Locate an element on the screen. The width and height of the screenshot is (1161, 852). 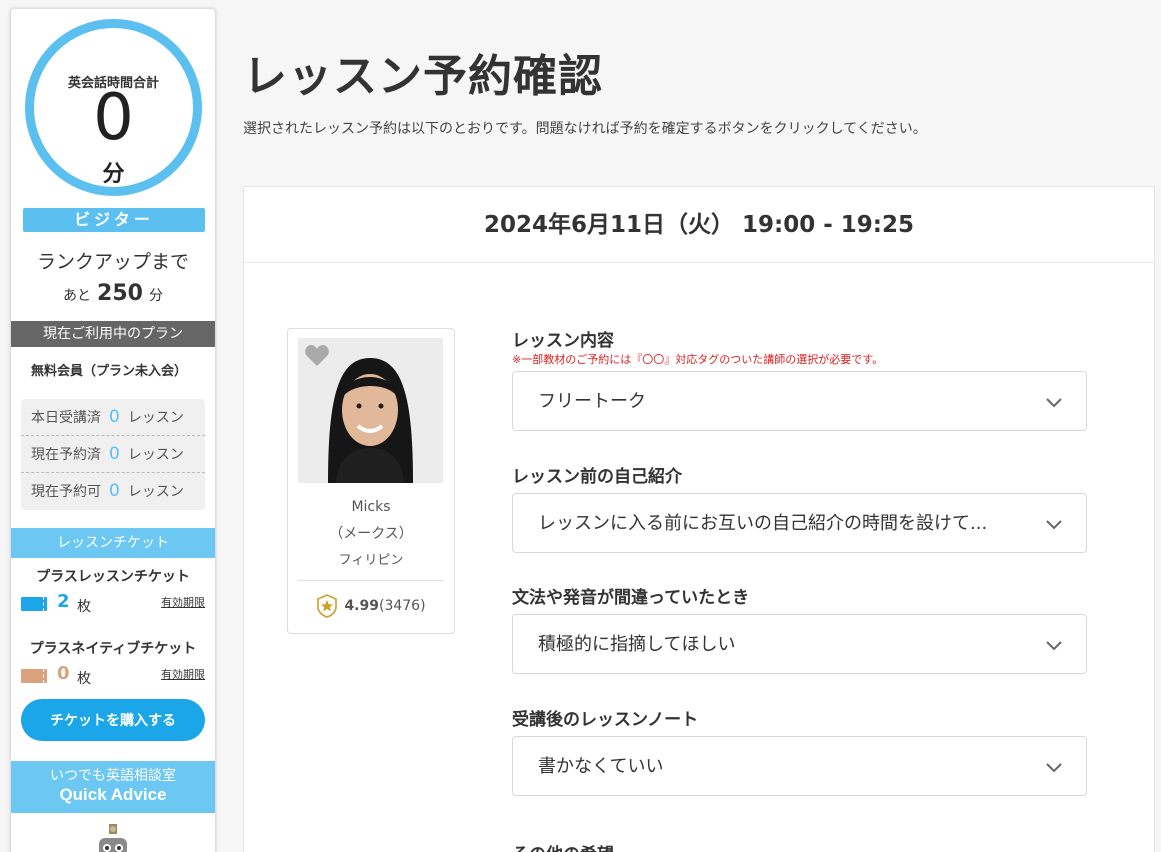
teacher-name: Micks is located at coordinates (371, 507).